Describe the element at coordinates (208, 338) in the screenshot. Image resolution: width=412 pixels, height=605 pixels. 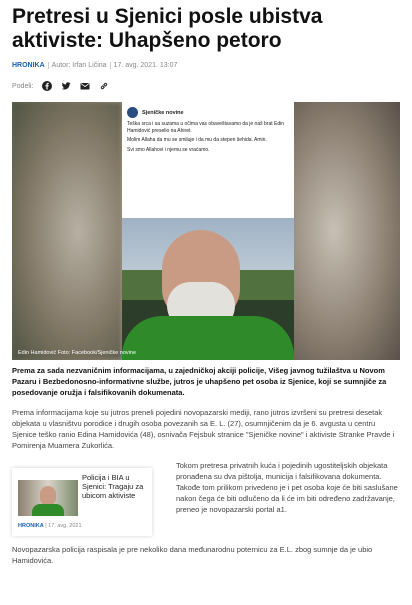
I see `photo-person-shirt` at that location.